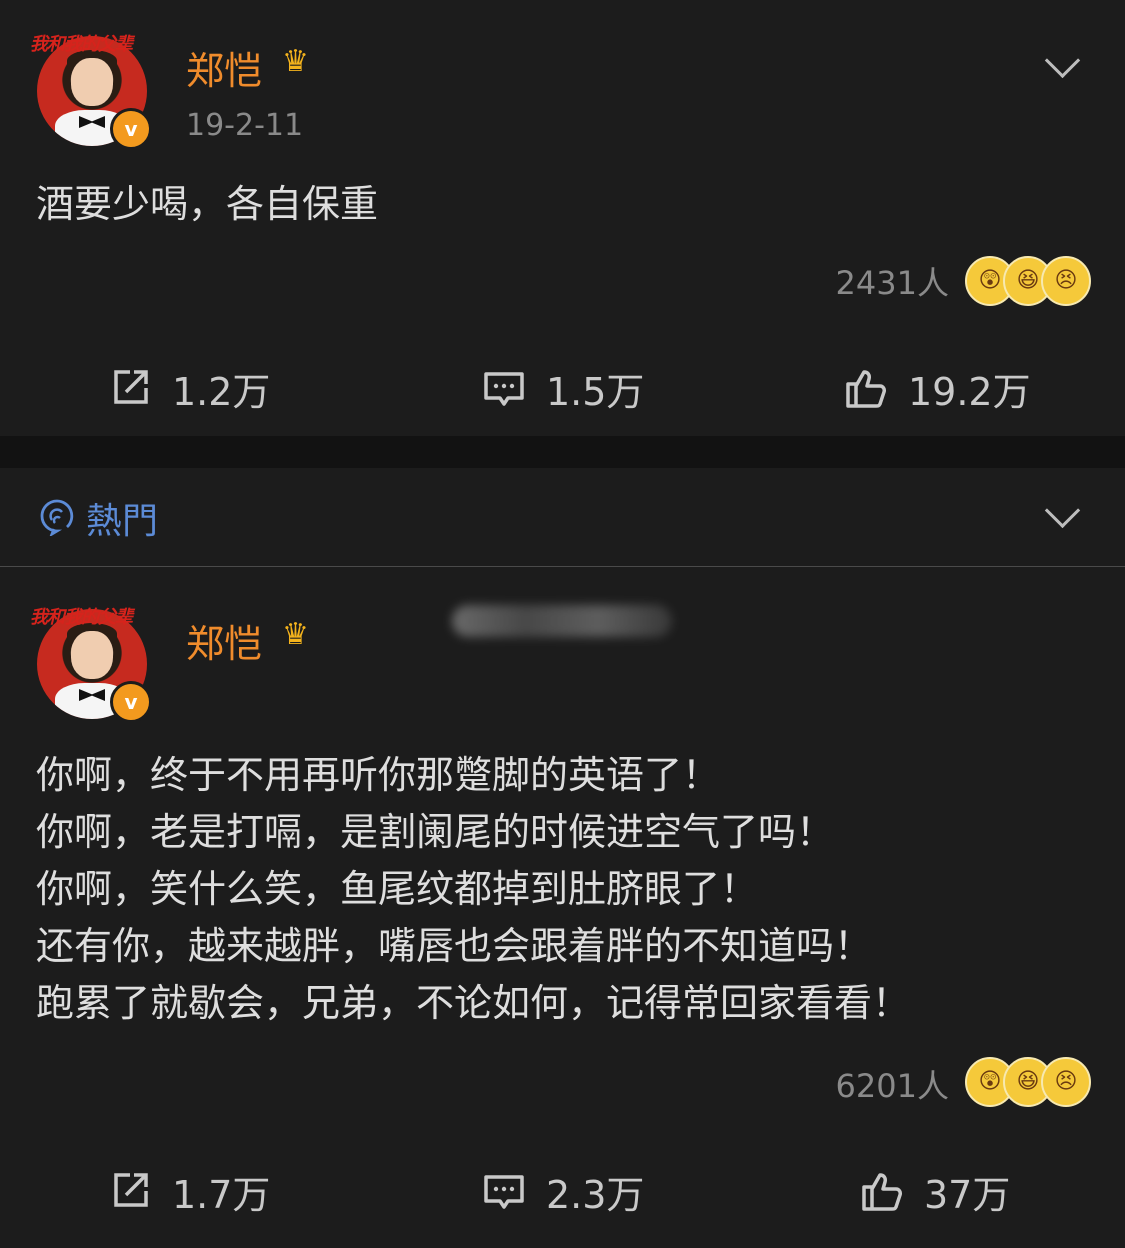 Image resolution: width=1125 pixels, height=1248 pixels. Describe the element at coordinates (892, 281) in the screenshot. I see `reaction-count: 2431人` at that location.